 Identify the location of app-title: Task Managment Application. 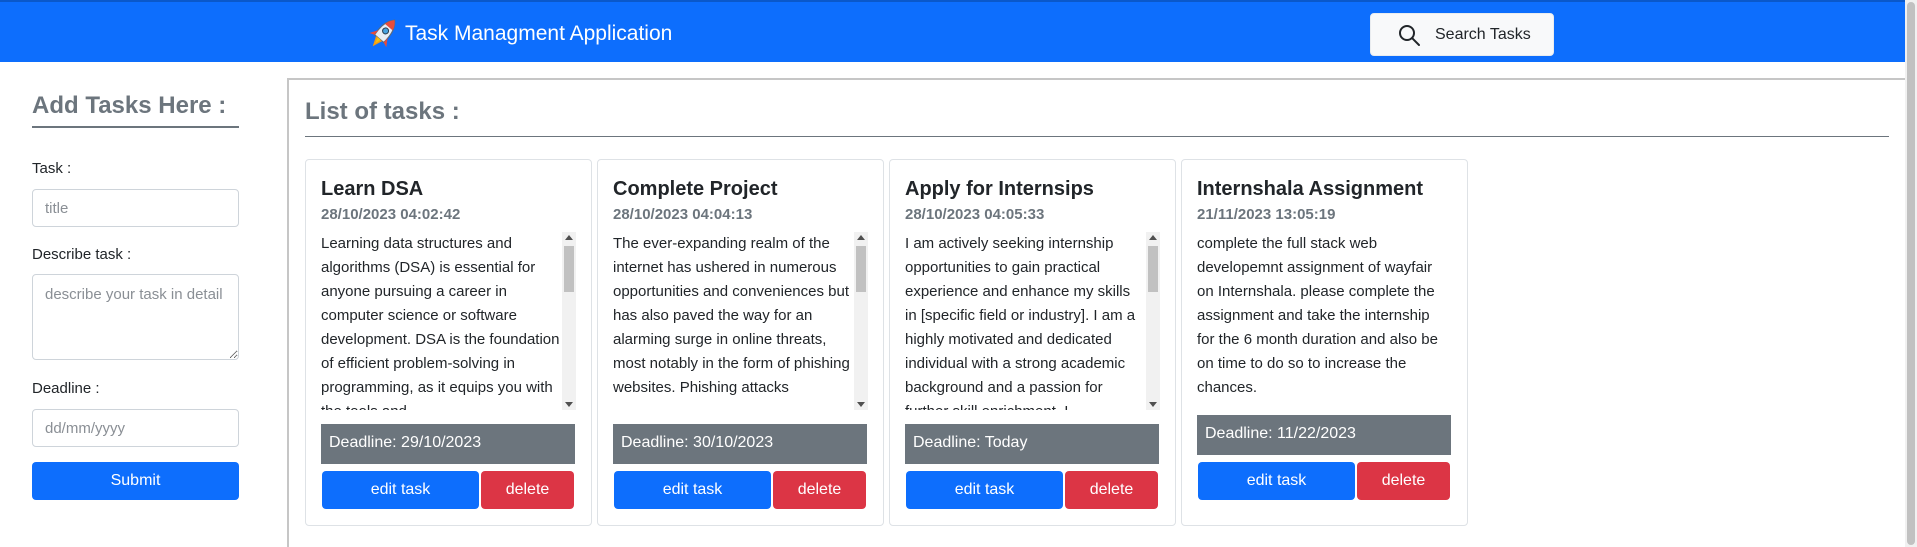
(539, 33).